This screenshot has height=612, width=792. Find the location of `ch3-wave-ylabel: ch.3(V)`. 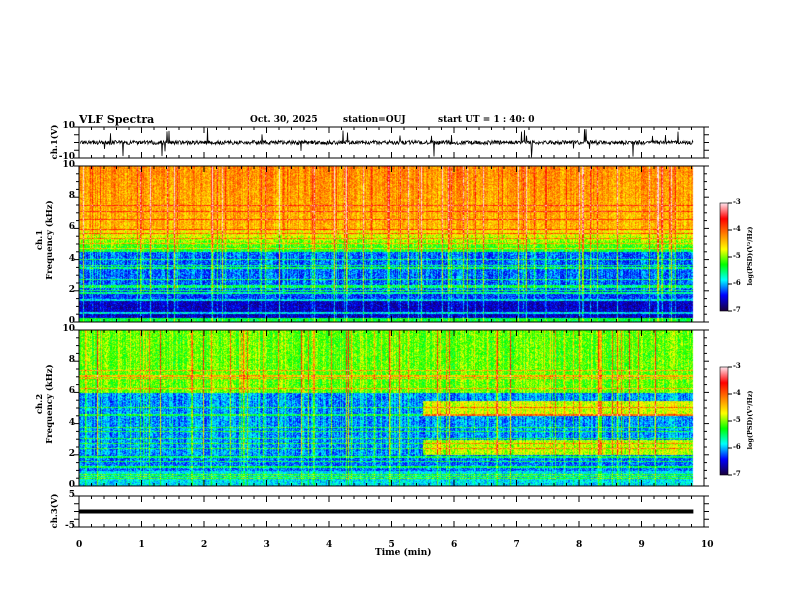

ch3-wave-ylabel: ch.3(V) is located at coordinates (55, 511).